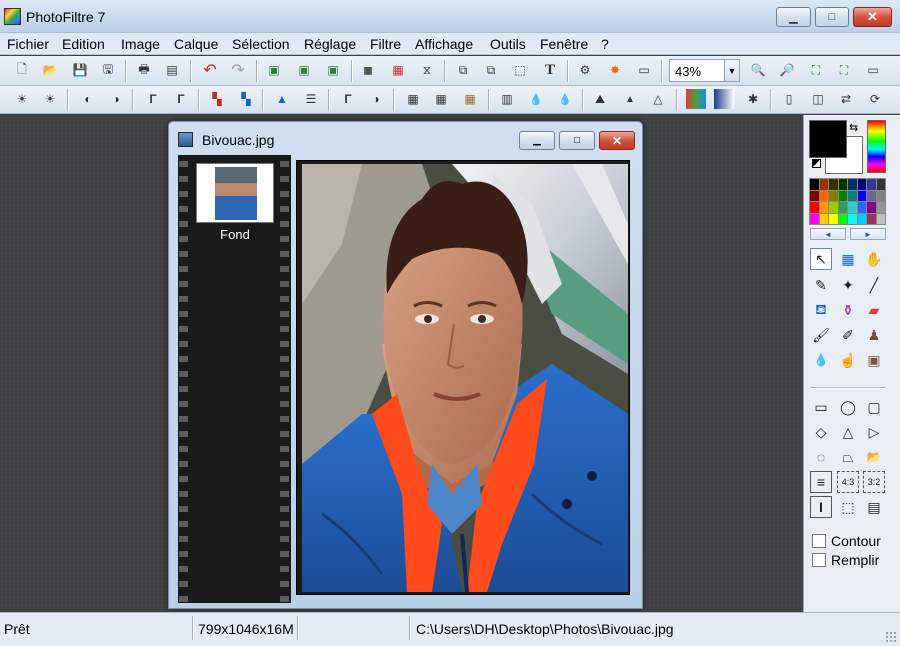 This screenshot has width=900, height=646. What do you see at coordinates (874, 432) in the screenshot?
I see `arrow-shape-icon: ▷` at bounding box center [874, 432].